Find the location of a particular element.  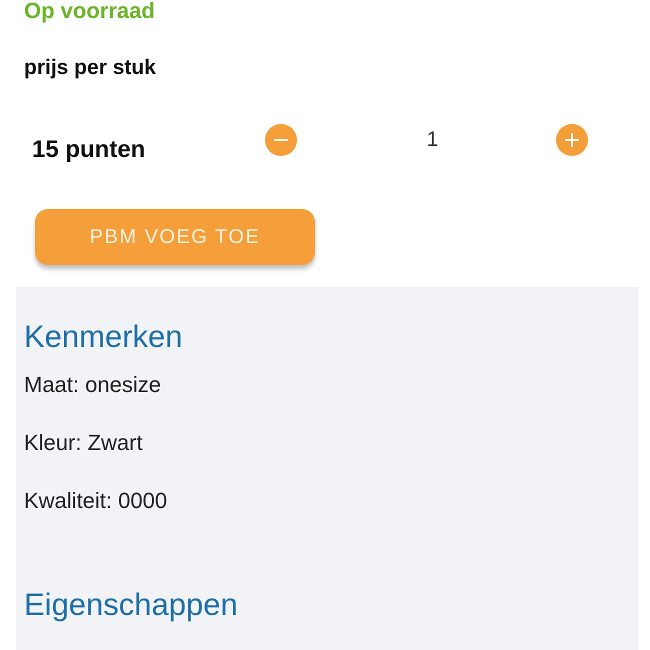

stock-status: Op voorraad is located at coordinates (89, 11).